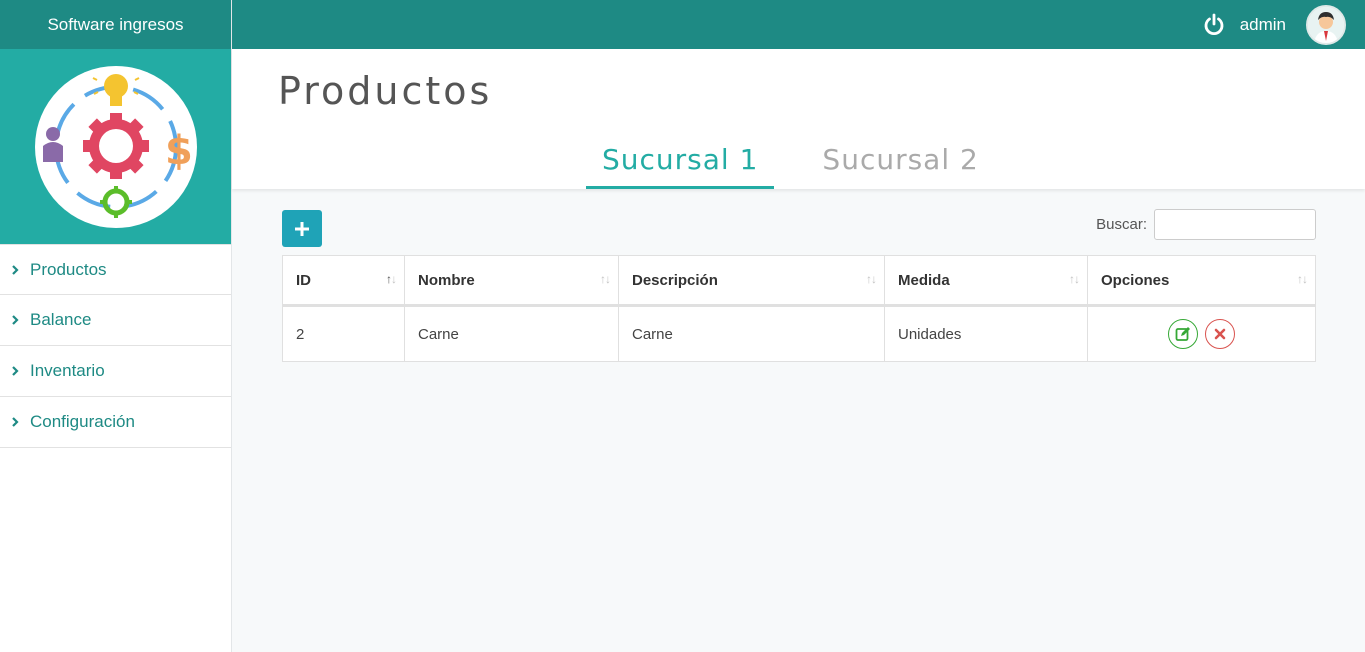 This screenshot has width=1365, height=652. What do you see at coordinates (68, 269) in the screenshot?
I see `sidebar-item-label: Productos` at bounding box center [68, 269].